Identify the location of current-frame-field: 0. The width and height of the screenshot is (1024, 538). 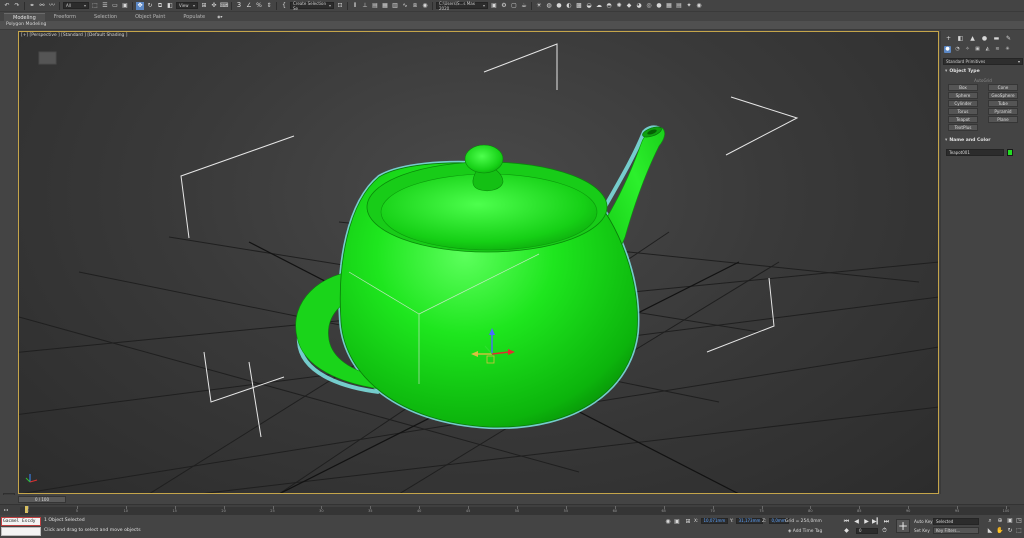
(867, 531).